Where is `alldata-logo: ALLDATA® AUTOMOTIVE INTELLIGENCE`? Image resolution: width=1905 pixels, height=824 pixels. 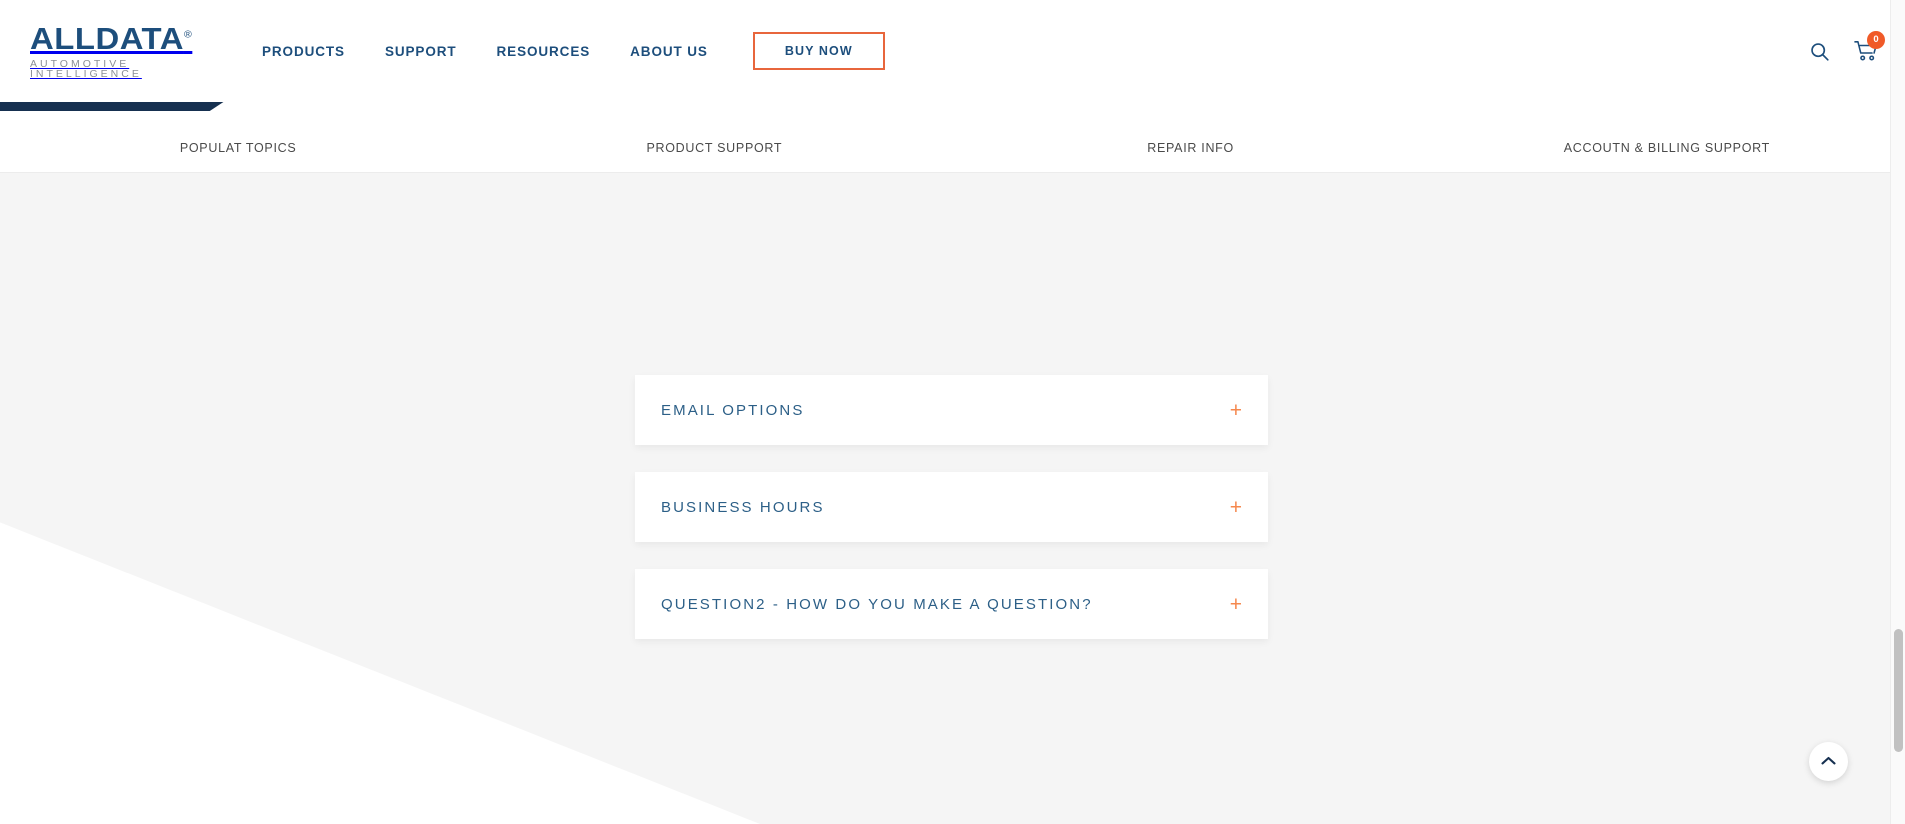 alldata-logo: ALLDATA® AUTOMOTIVE INTELLIGENCE is located at coordinates (132, 51).